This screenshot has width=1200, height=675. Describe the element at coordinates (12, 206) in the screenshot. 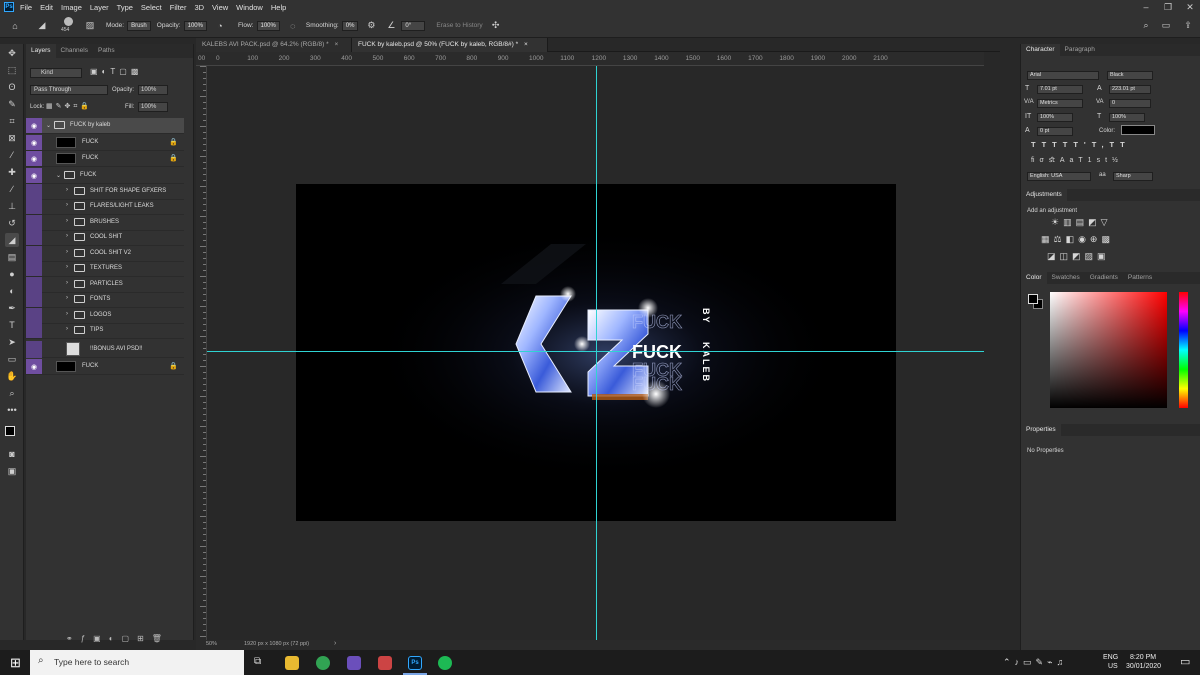

I see `clone-stamp-tool-icon: ⊥` at that location.